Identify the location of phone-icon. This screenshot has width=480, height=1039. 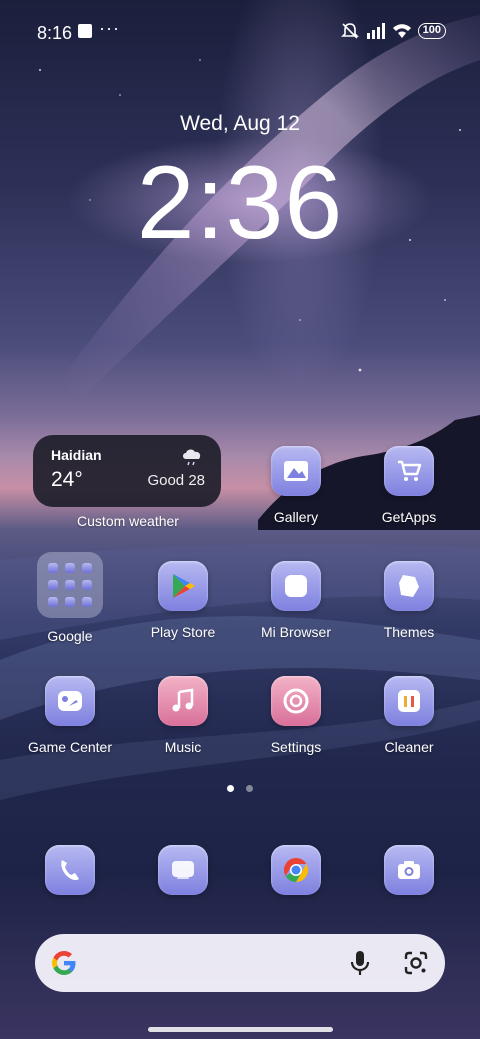
(70, 870).